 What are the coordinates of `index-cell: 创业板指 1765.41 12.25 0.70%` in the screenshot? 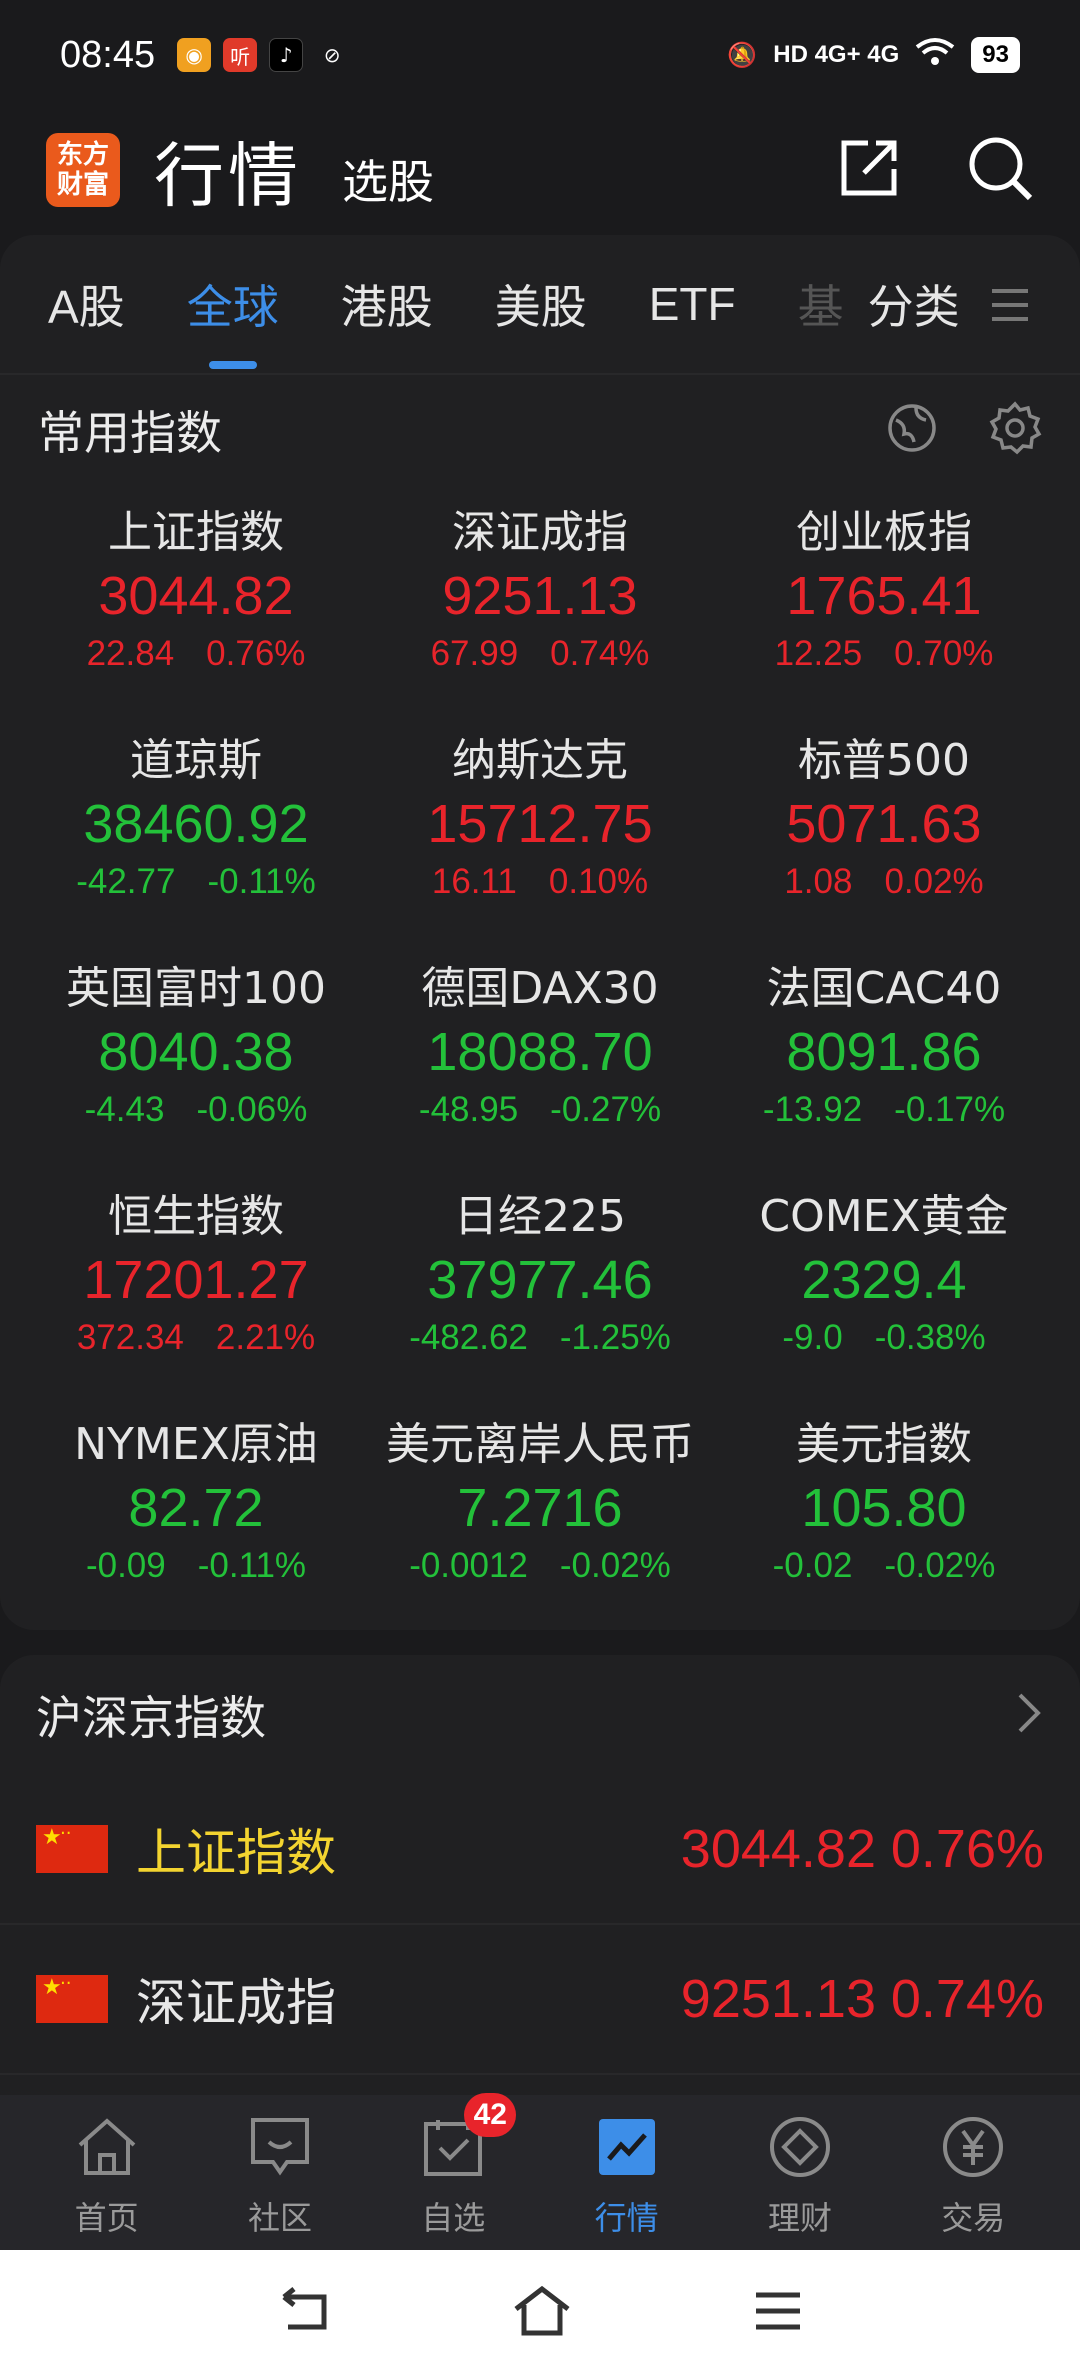 It's located at (884, 599).